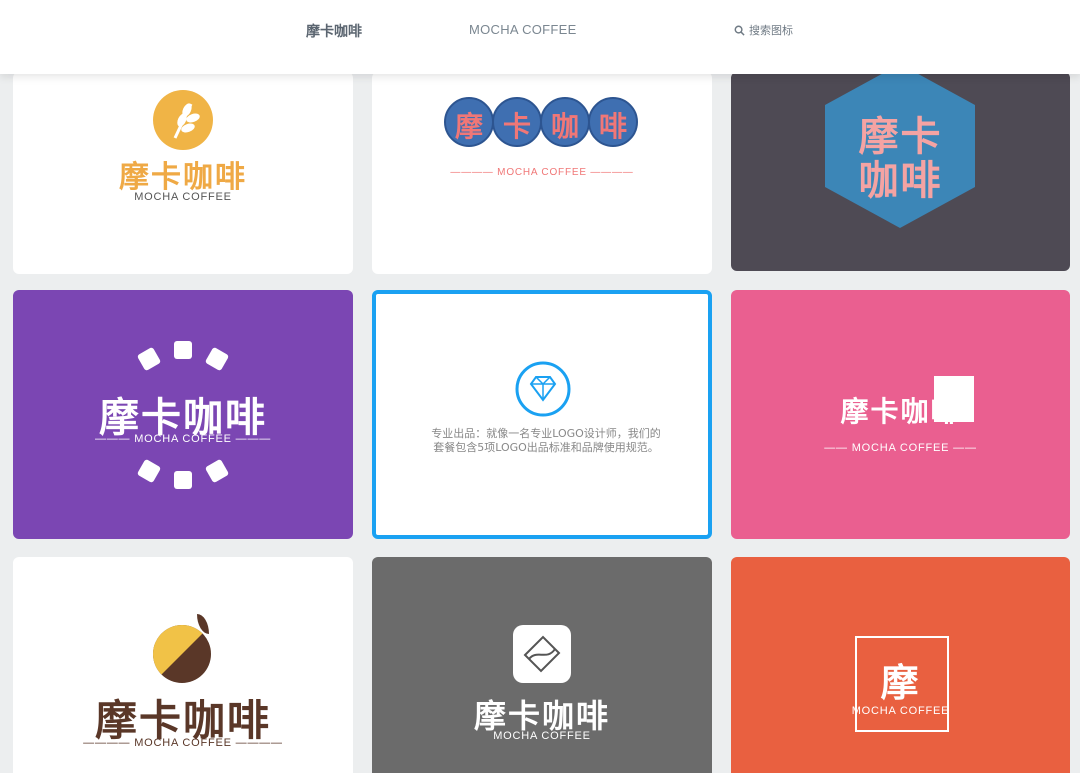 The width and height of the screenshot is (1080, 773). Describe the element at coordinates (468, 126) in the screenshot. I see `bubble-char: 摩` at that location.